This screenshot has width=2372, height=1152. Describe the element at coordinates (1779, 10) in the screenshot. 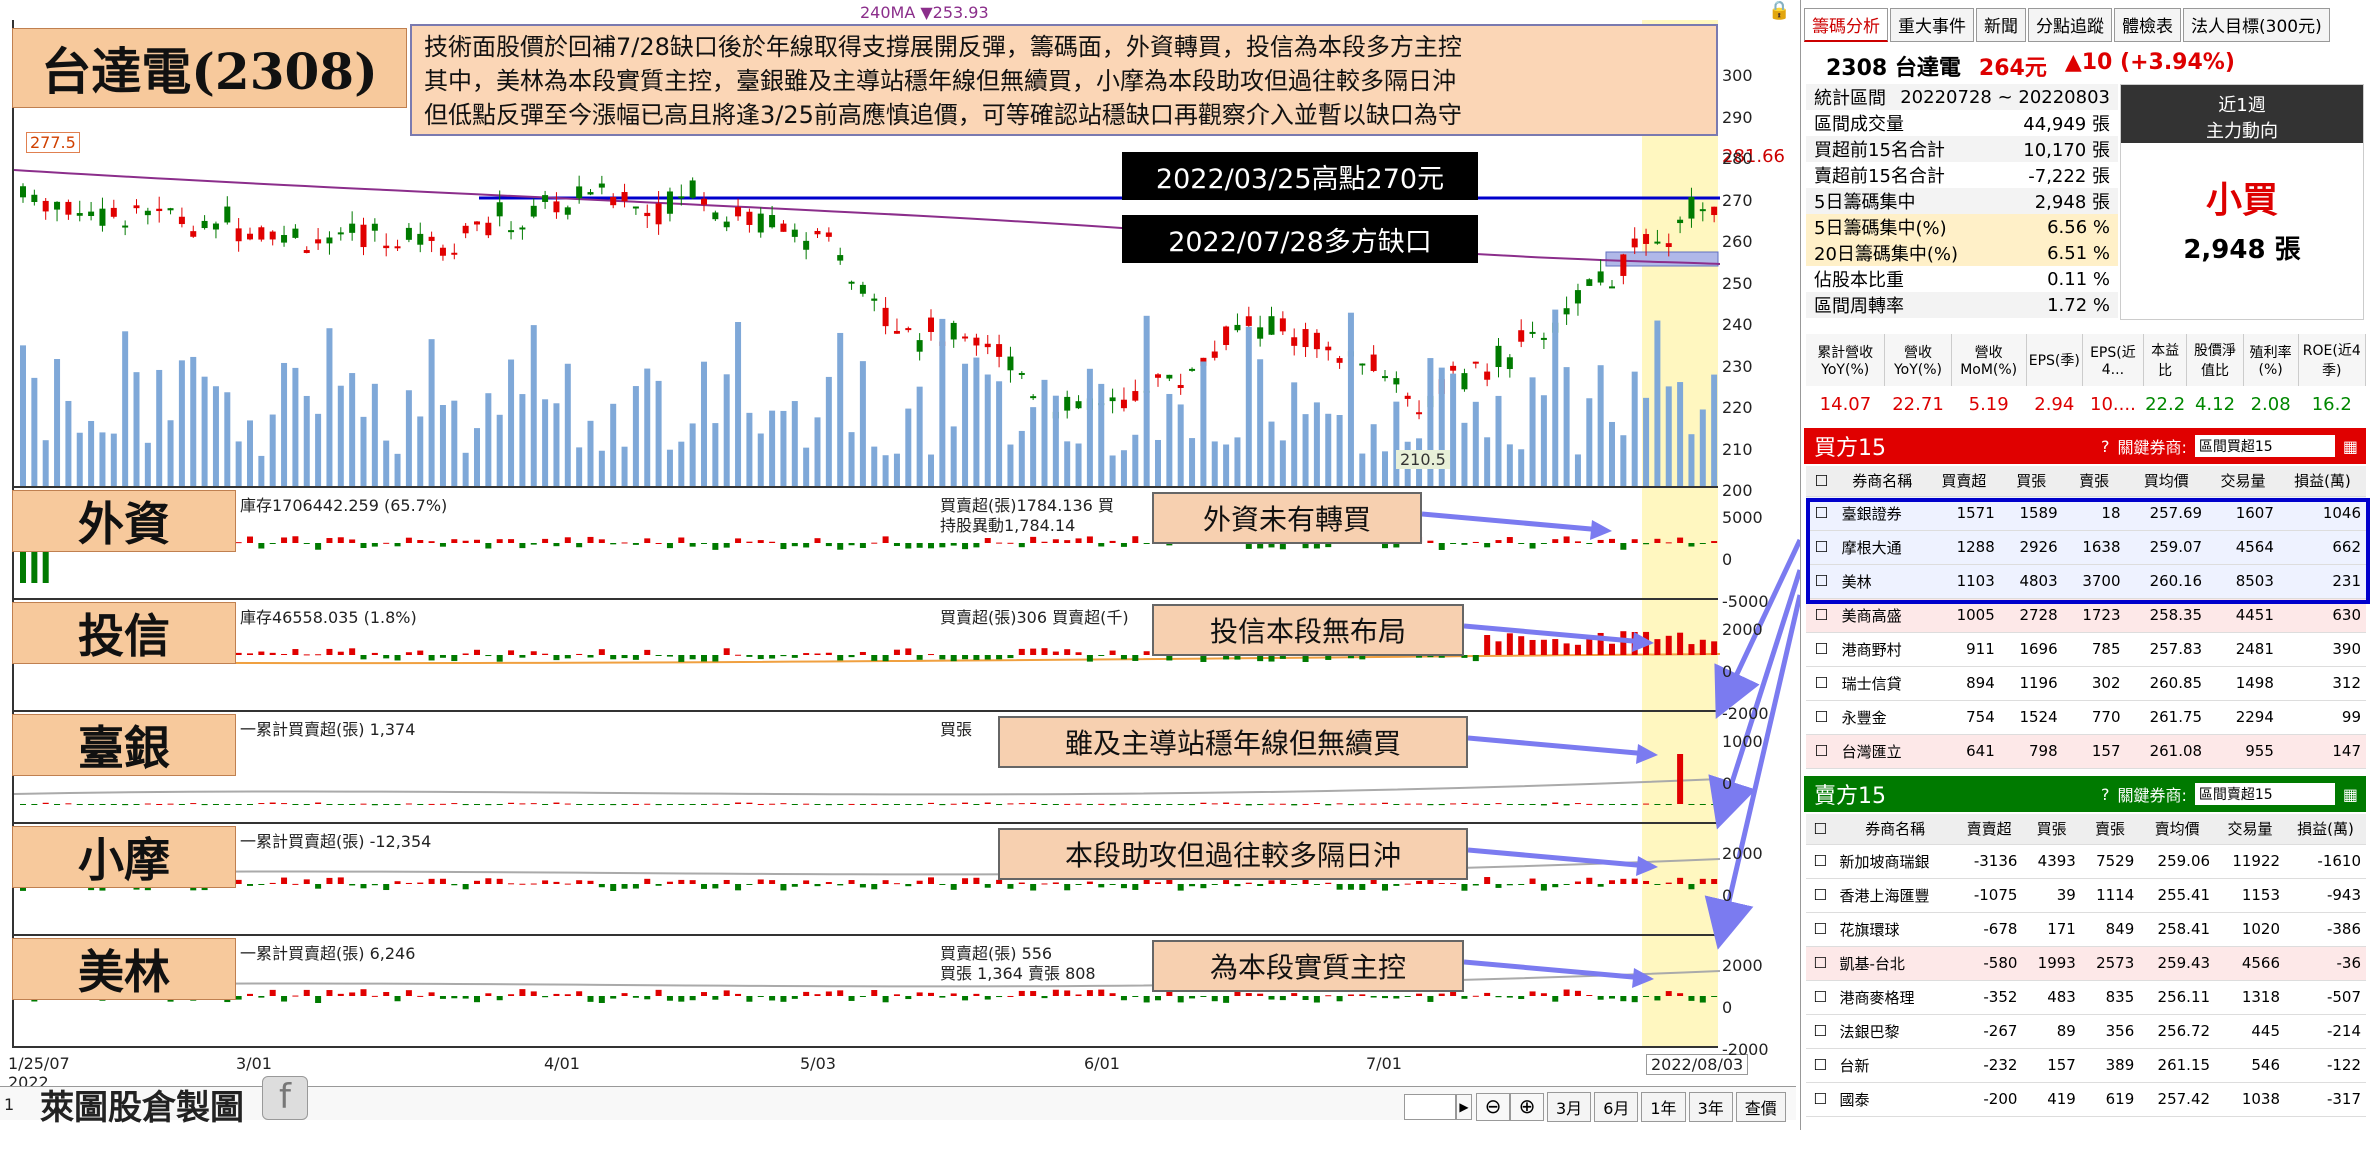

I see `lock-icon: 🔒` at that location.